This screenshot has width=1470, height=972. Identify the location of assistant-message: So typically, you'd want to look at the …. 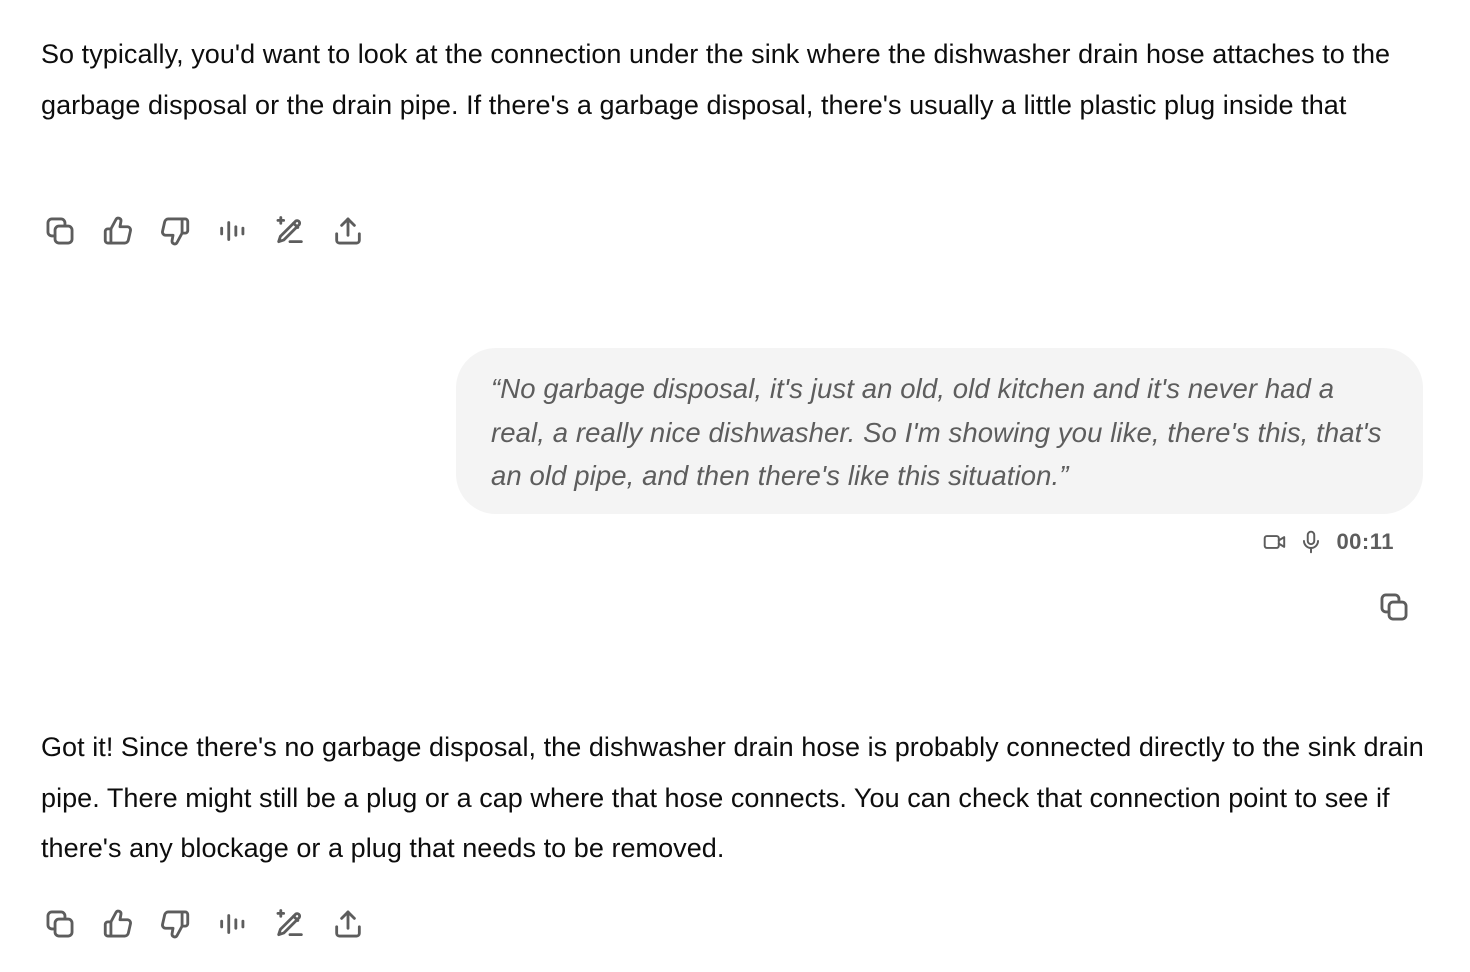
(716, 79).